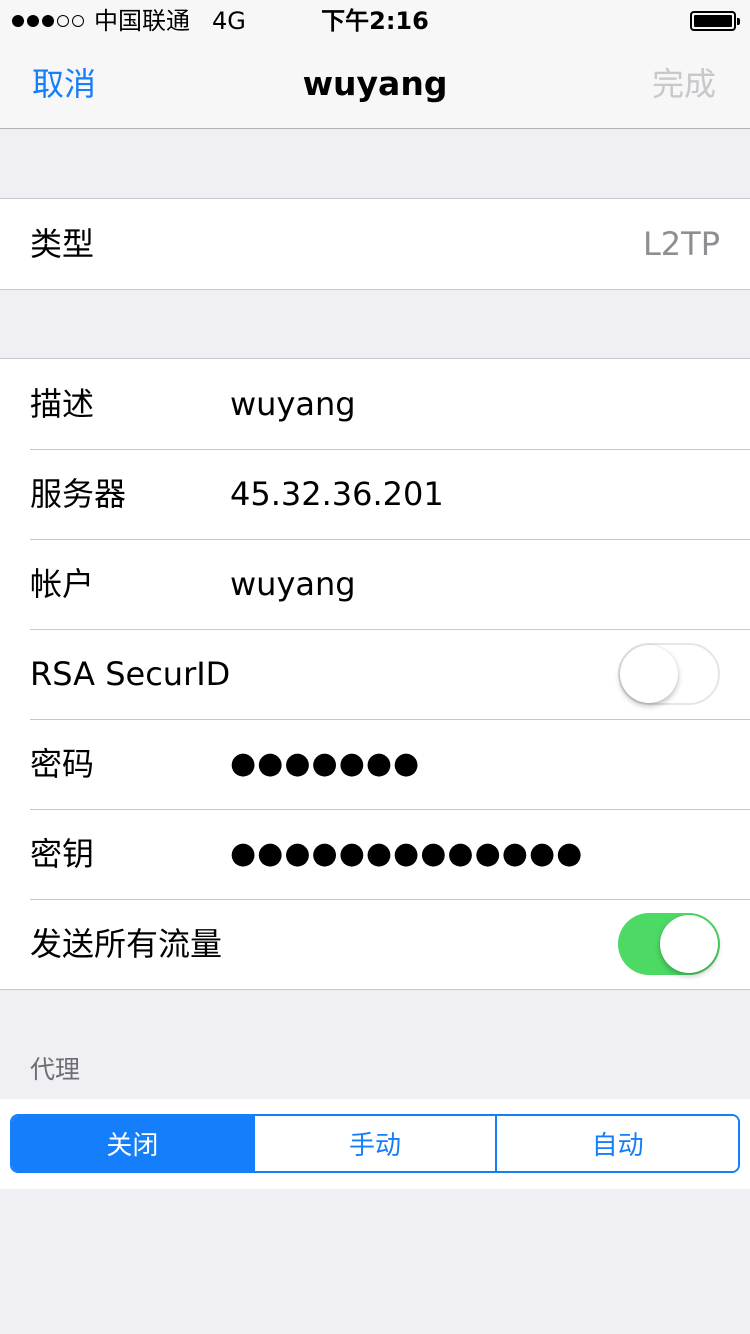 The width and height of the screenshot is (750, 1334). I want to click on account-label: 帐户, so click(62, 584).